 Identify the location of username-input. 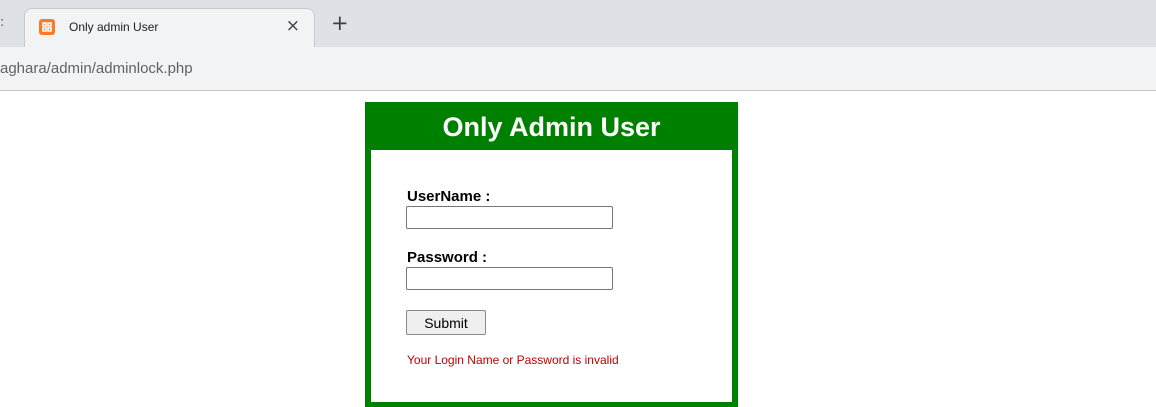
(509, 217).